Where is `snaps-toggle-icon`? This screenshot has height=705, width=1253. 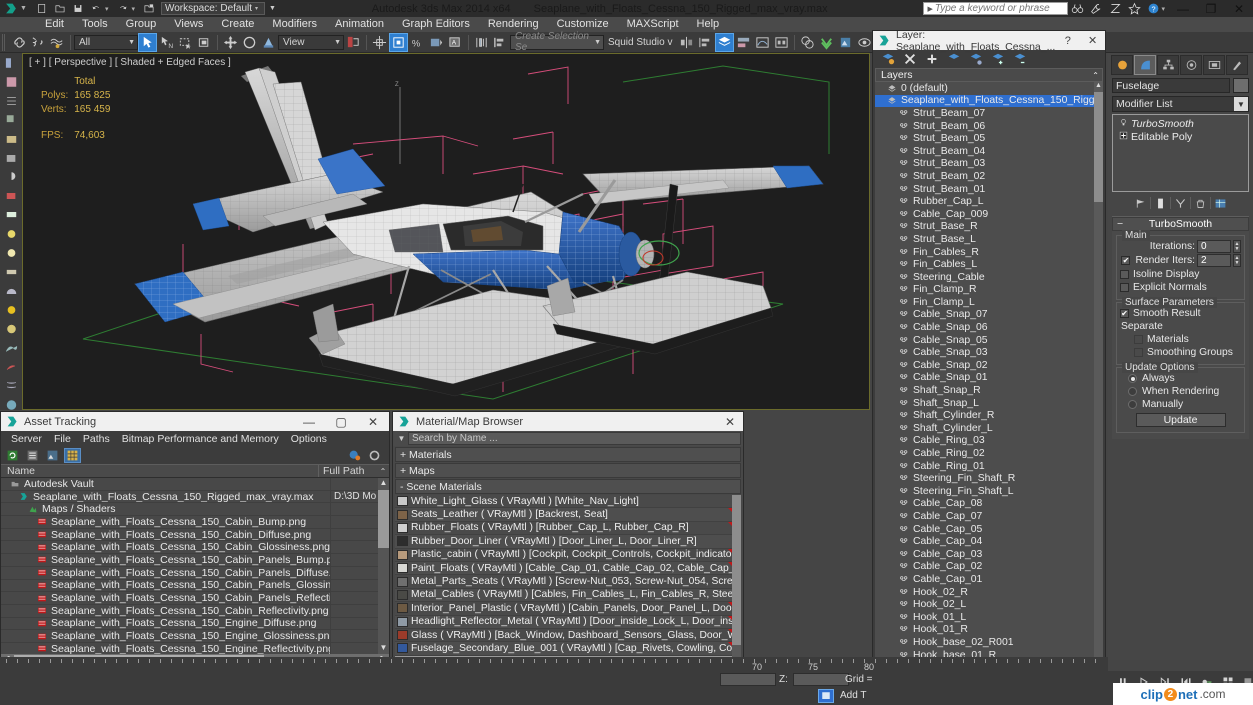 snaps-toggle-icon is located at coordinates (379, 42).